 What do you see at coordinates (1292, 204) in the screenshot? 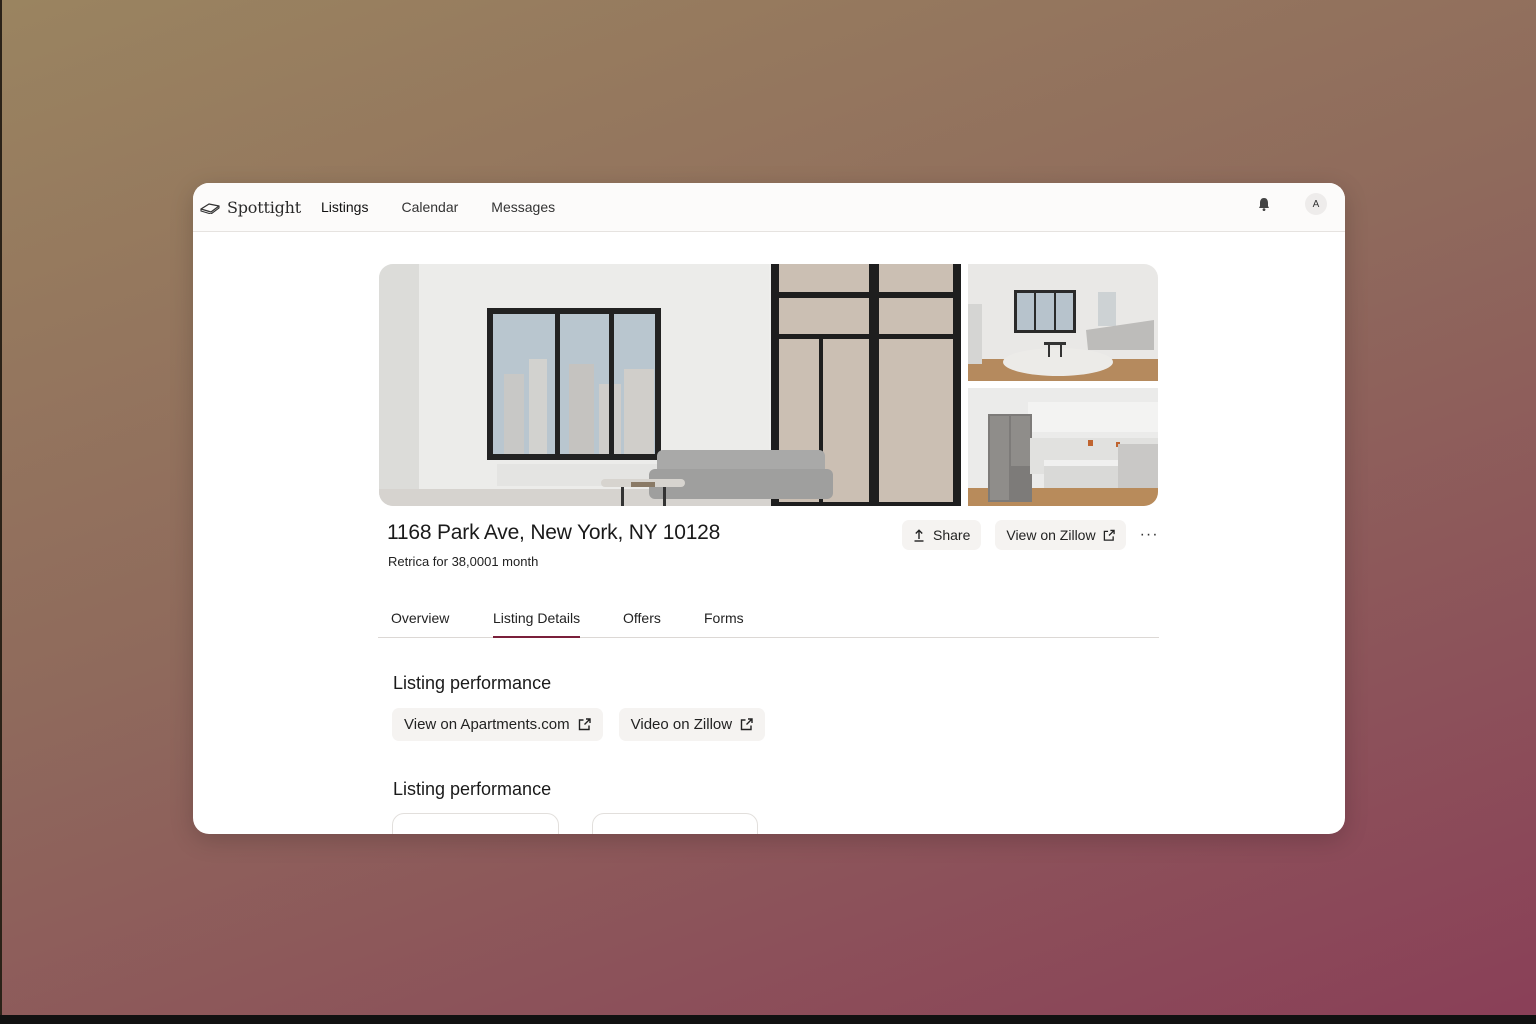
I see `top-right-controls: A` at bounding box center [1292, 204].